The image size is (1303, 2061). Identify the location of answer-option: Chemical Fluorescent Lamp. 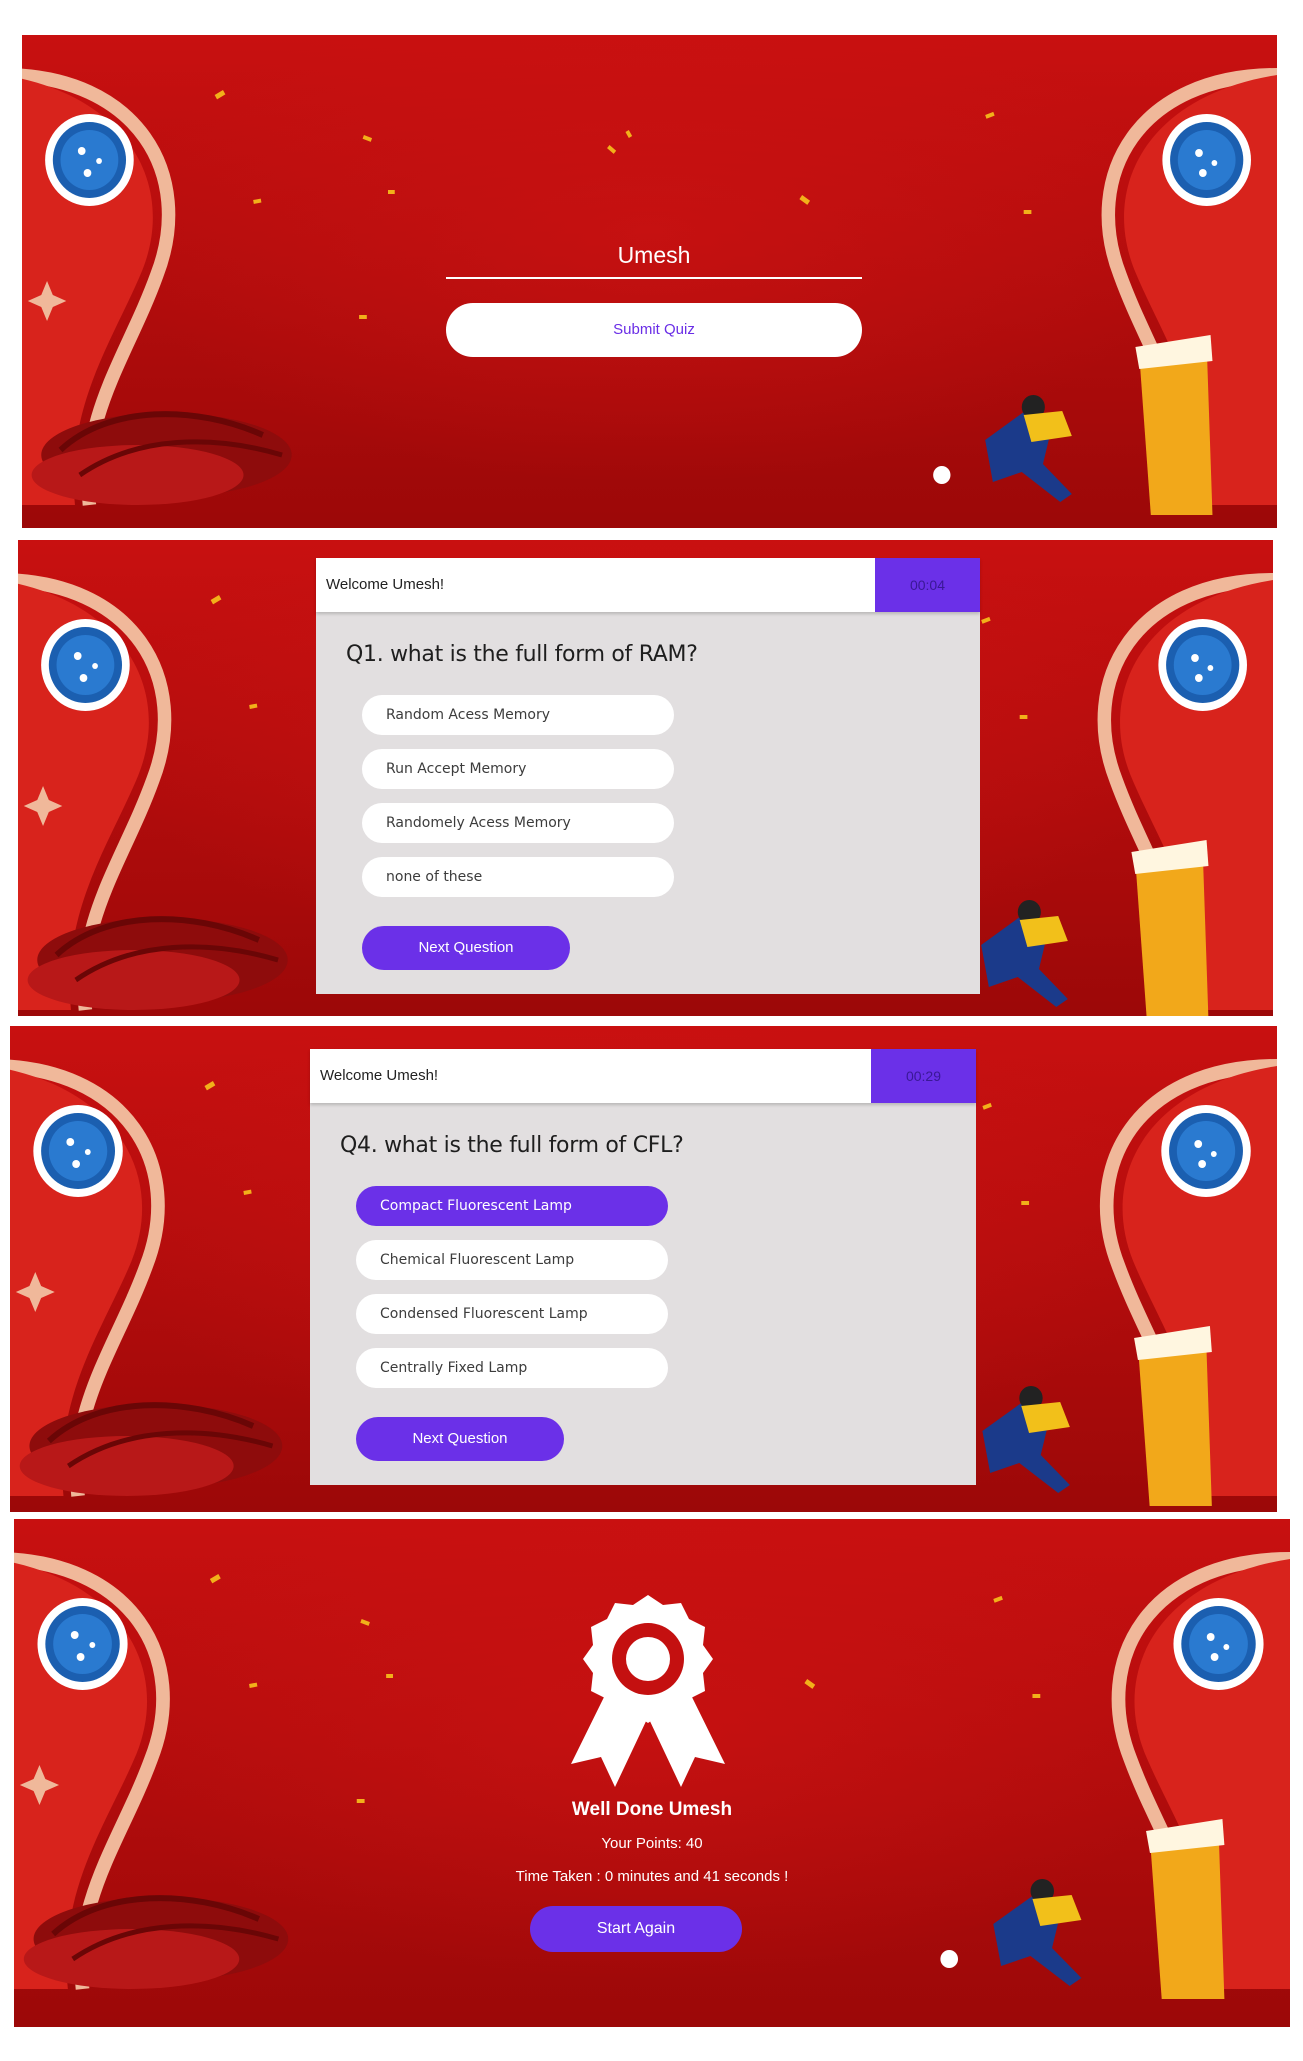
(512, 1260).